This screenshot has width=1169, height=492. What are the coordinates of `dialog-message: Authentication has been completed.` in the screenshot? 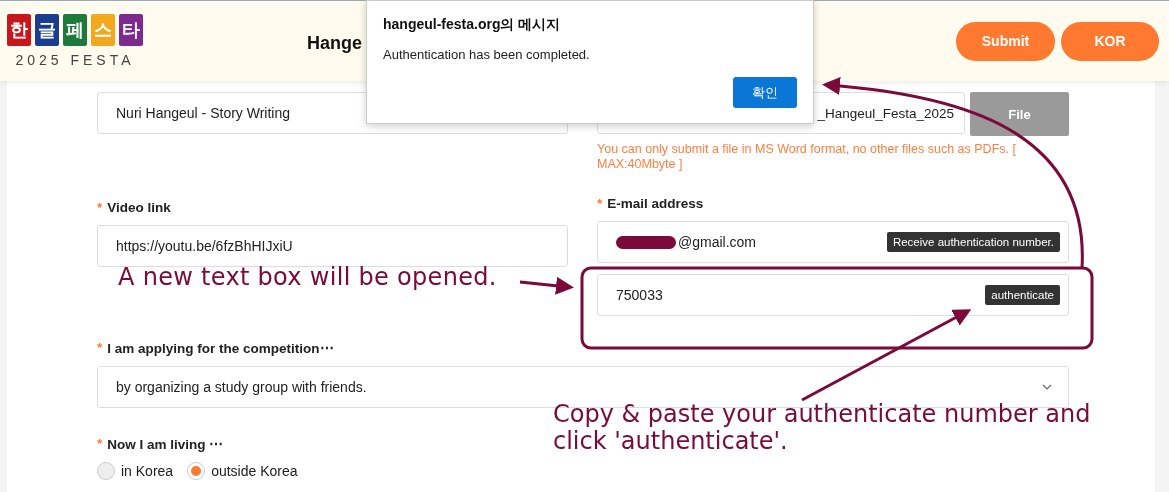 It's located at (486, 54).